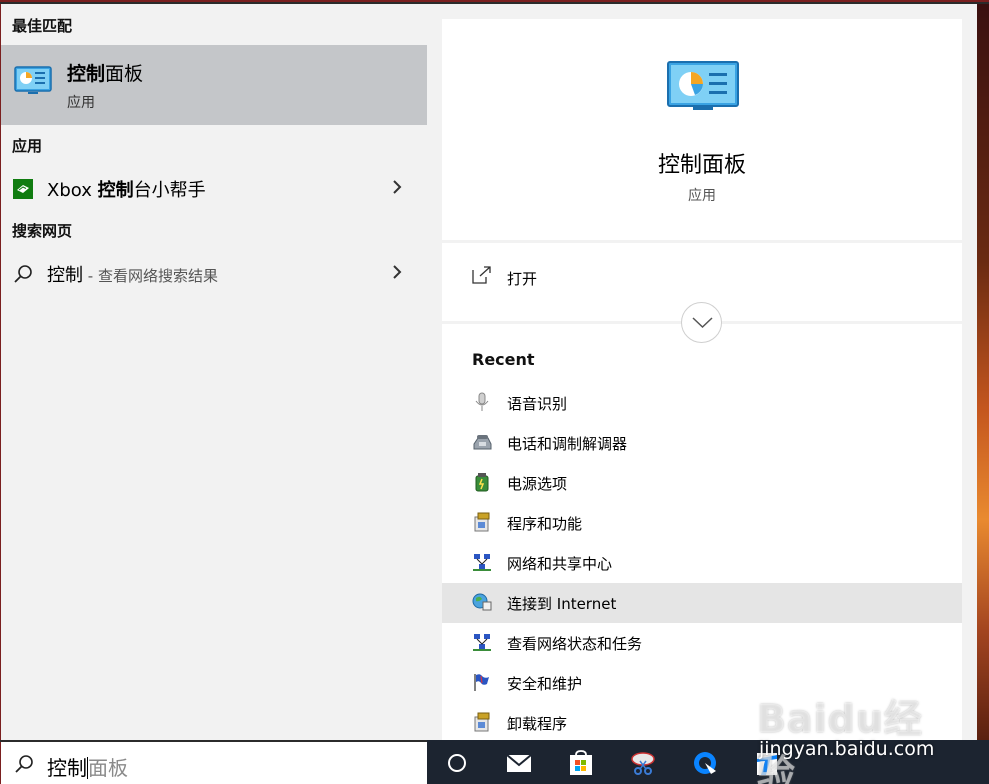 Image resolution: width=989 pixels, height=784 pixels. Describe the element at coordinates (581, 763) in the screenshot. I see `store-icon` at that location.